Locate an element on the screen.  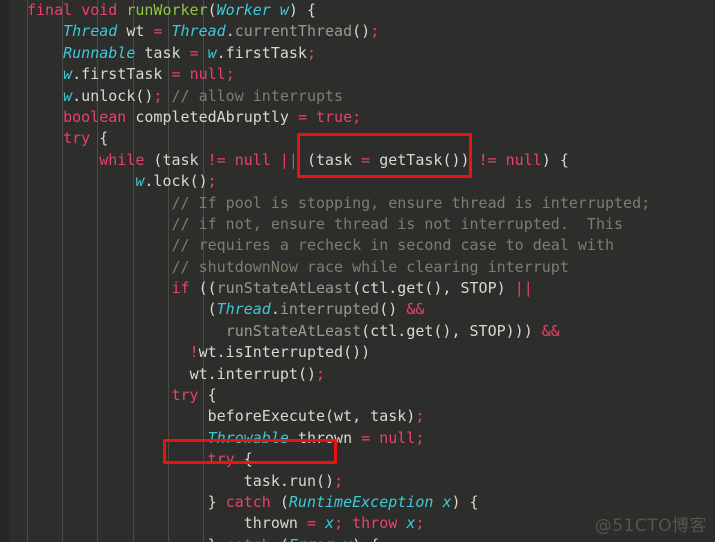
code-token: ) is located at coordinates (293, 10).